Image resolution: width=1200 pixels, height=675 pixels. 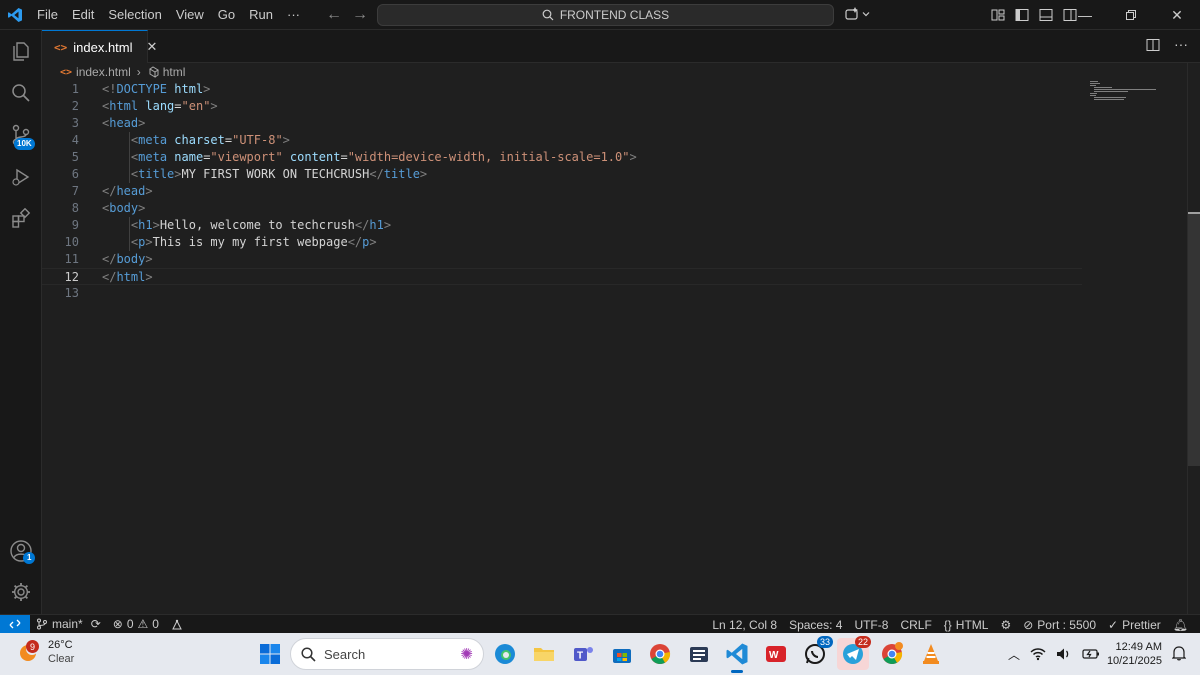 I want to click on line-number: 10, so click(x=60, y=242).